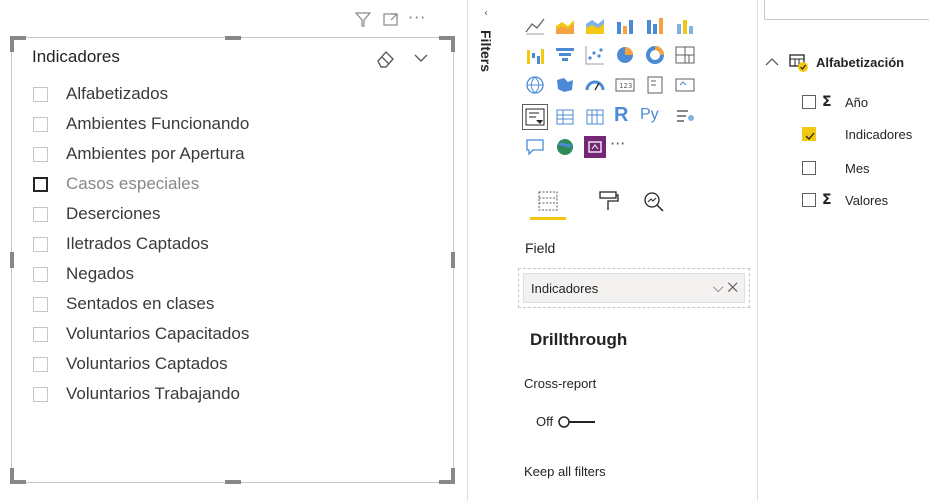 The width and height of the screenshot is (929, 501). I want to click on power-apps-icon, so click(595, 147).